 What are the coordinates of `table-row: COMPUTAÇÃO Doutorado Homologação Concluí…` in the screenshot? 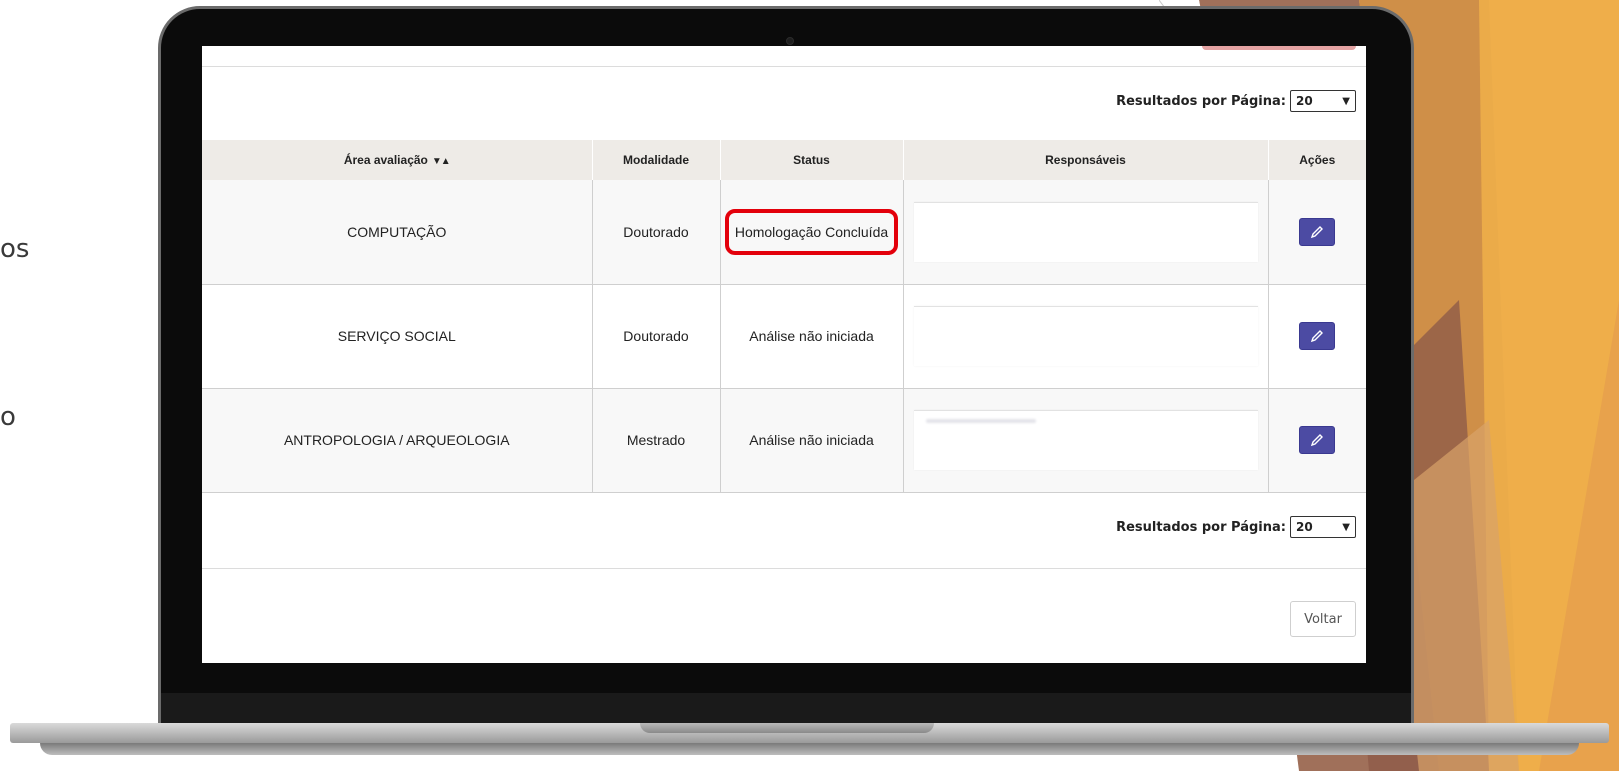 It's located at (784, 232).